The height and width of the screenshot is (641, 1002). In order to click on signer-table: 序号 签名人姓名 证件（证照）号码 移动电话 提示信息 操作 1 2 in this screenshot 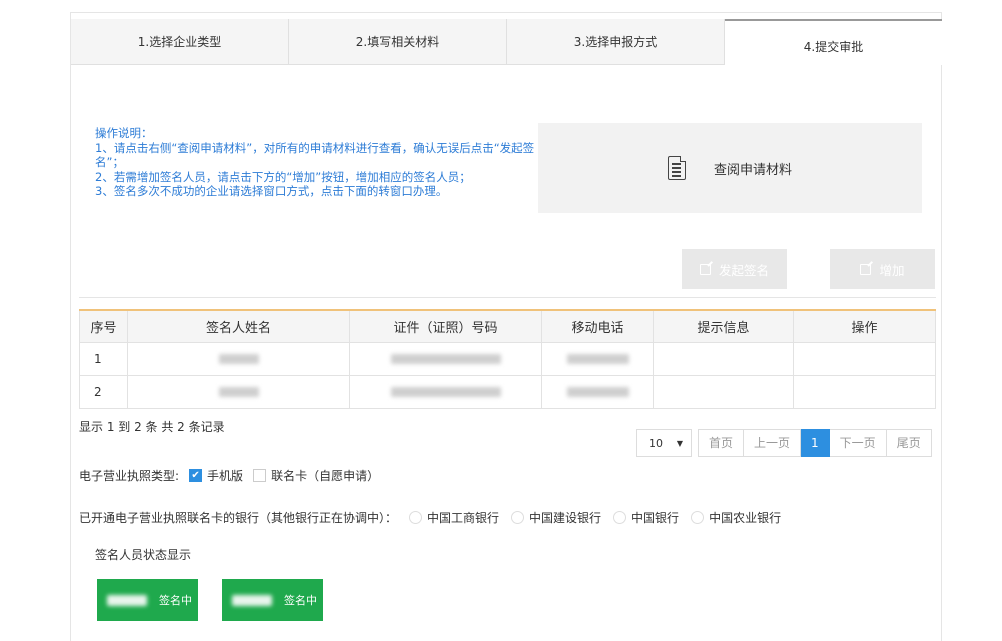, I will do `click(507, 359)`.